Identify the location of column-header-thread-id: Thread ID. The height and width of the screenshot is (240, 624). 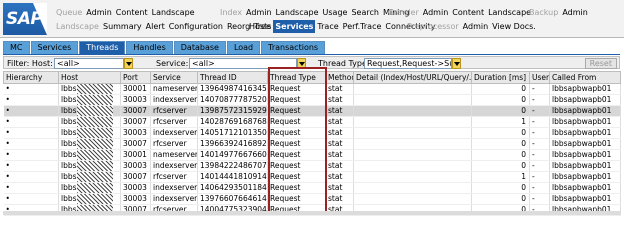
(232, 77).